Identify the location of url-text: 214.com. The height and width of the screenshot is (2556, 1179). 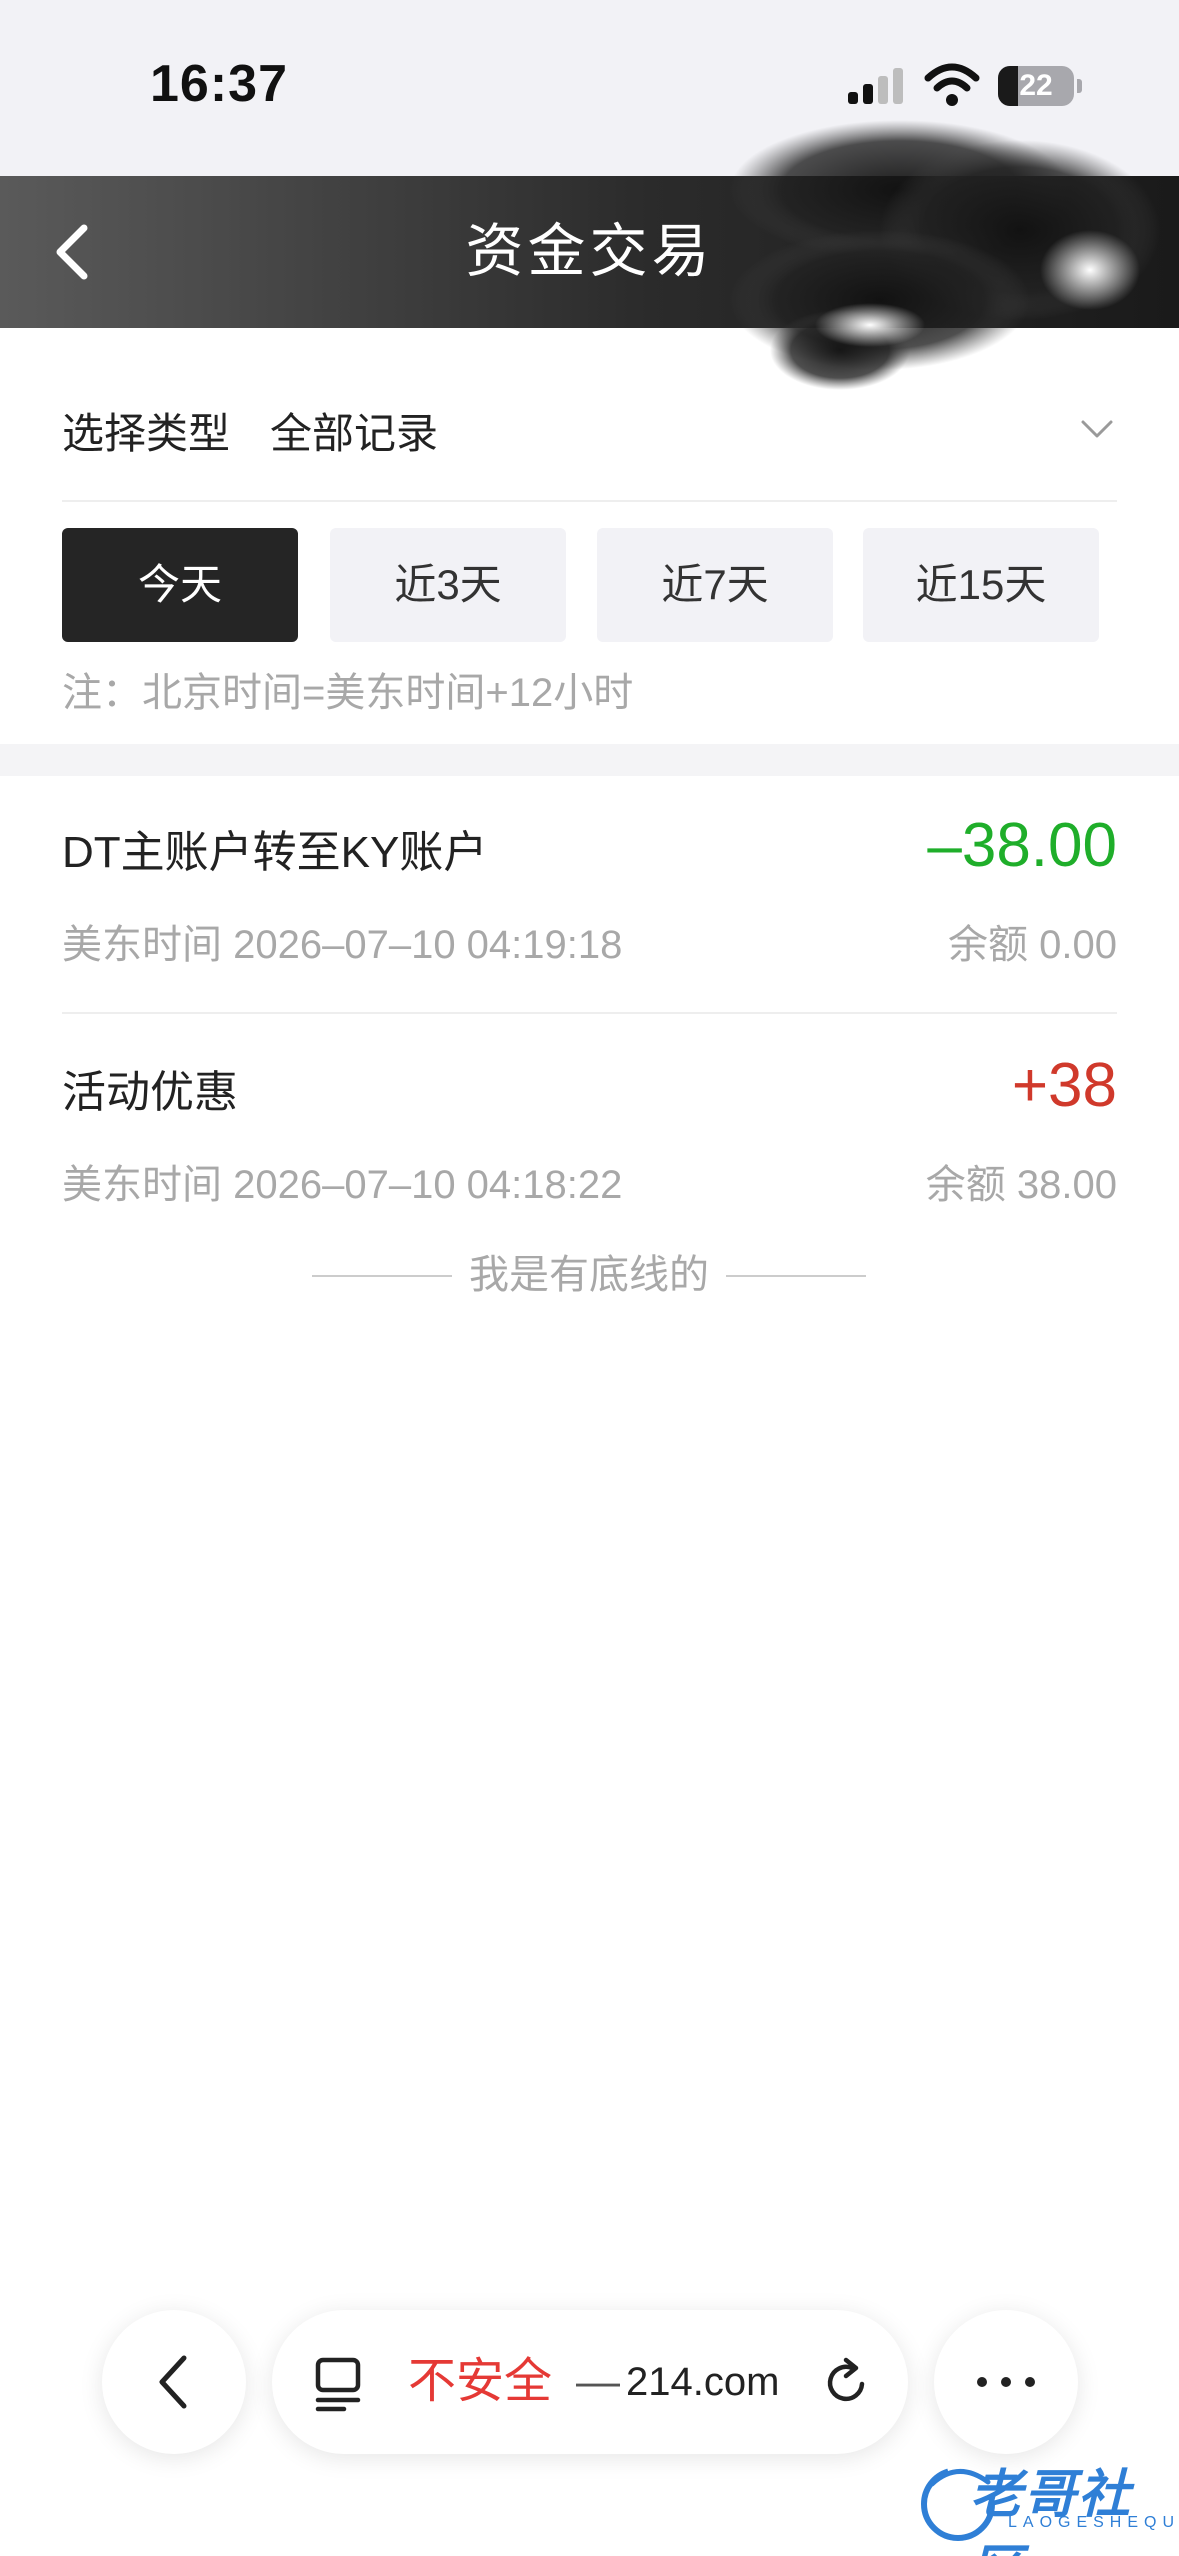
(703, 2382).